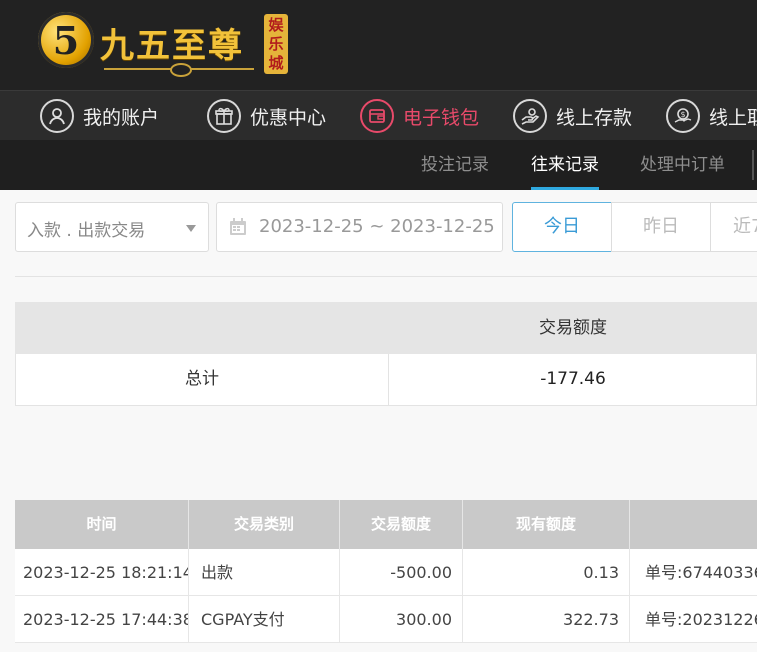  I want to click on nav-online-withdraw: $ 线上取, so click(711, 116).